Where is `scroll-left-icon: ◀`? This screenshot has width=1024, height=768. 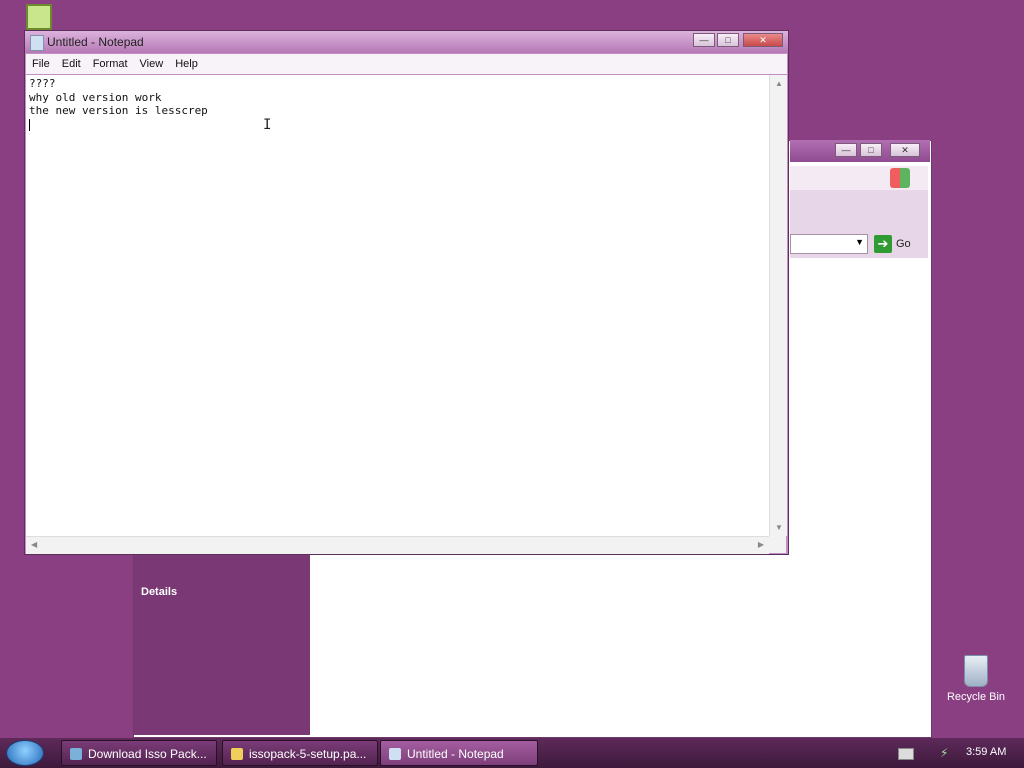
scroll-left-icon: ◀ is located at coordinates (34, 544).